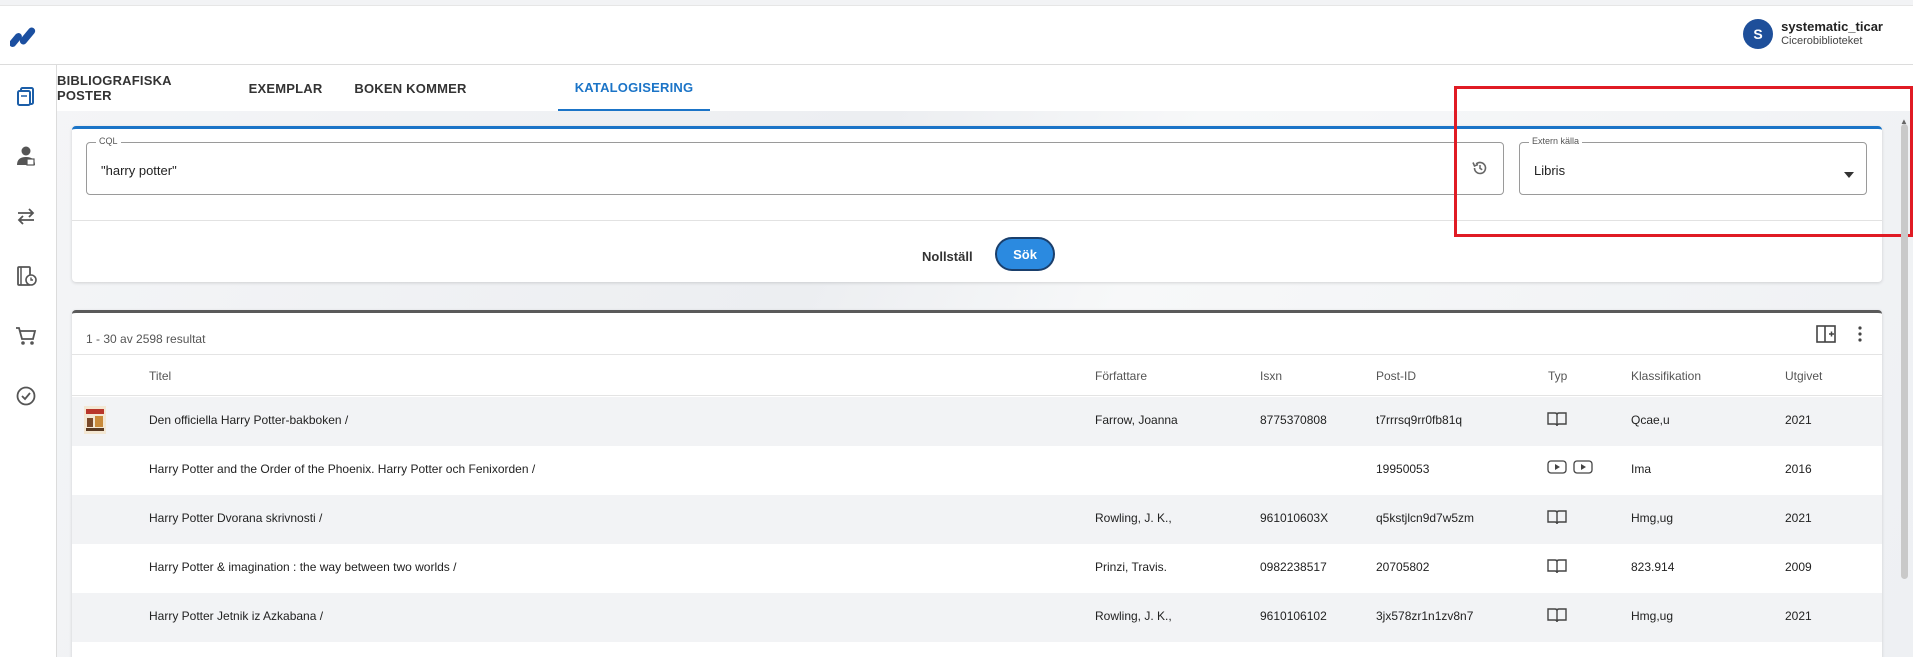 Image resolution: width=1913 pixels, height=657 pixels. Describe the element at coordinates (1683, 161) in the screenshot. I see `highlight-box` at that location.